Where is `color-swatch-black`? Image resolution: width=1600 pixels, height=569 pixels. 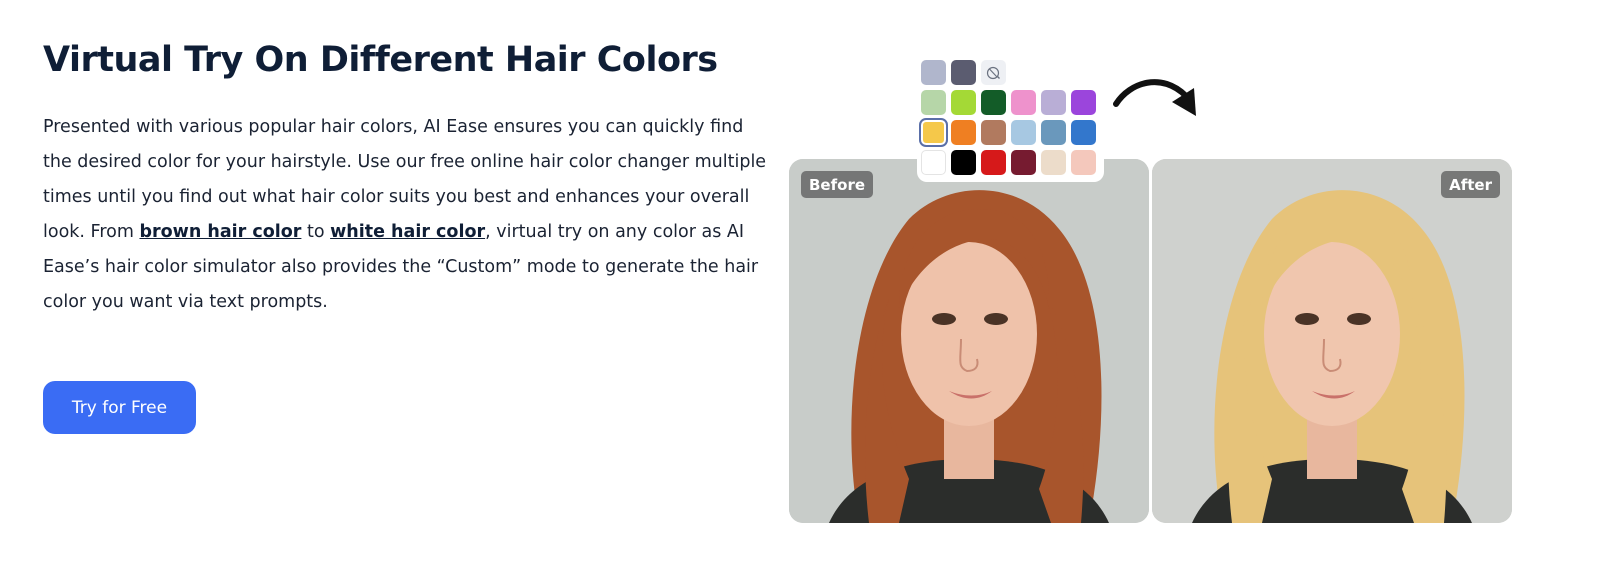
color-swatch-black is located at coordinates (963, 162).